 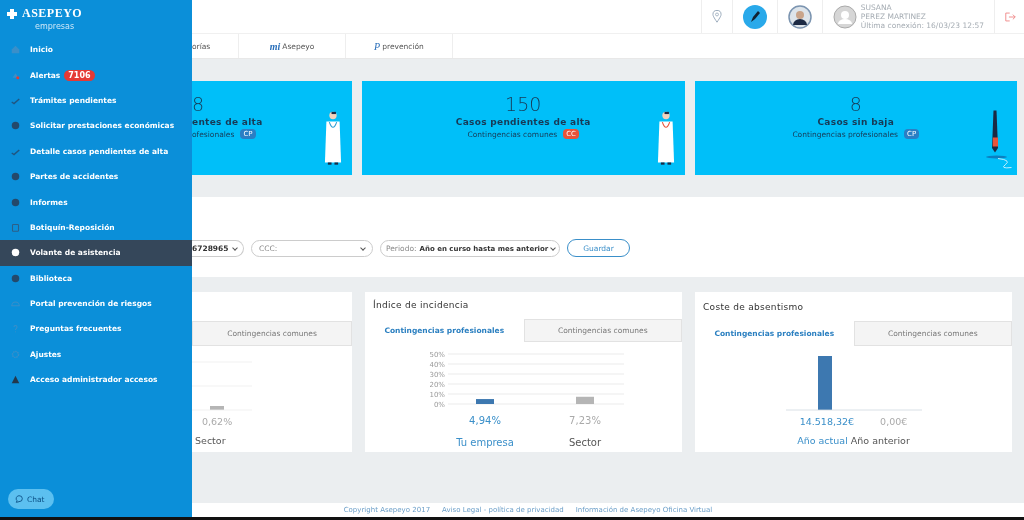 What do you see at coordinates (523, 122) in the screenshot?
I see `card-title: Casos pendientes de alta` at bounding box center [523, 122].